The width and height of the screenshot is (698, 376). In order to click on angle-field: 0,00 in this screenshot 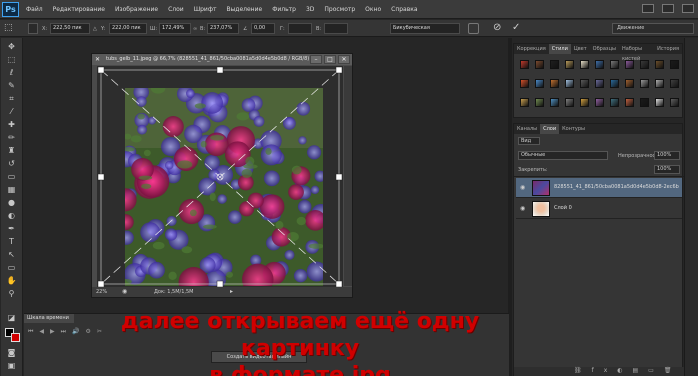, I will do `click(263, 28)`.